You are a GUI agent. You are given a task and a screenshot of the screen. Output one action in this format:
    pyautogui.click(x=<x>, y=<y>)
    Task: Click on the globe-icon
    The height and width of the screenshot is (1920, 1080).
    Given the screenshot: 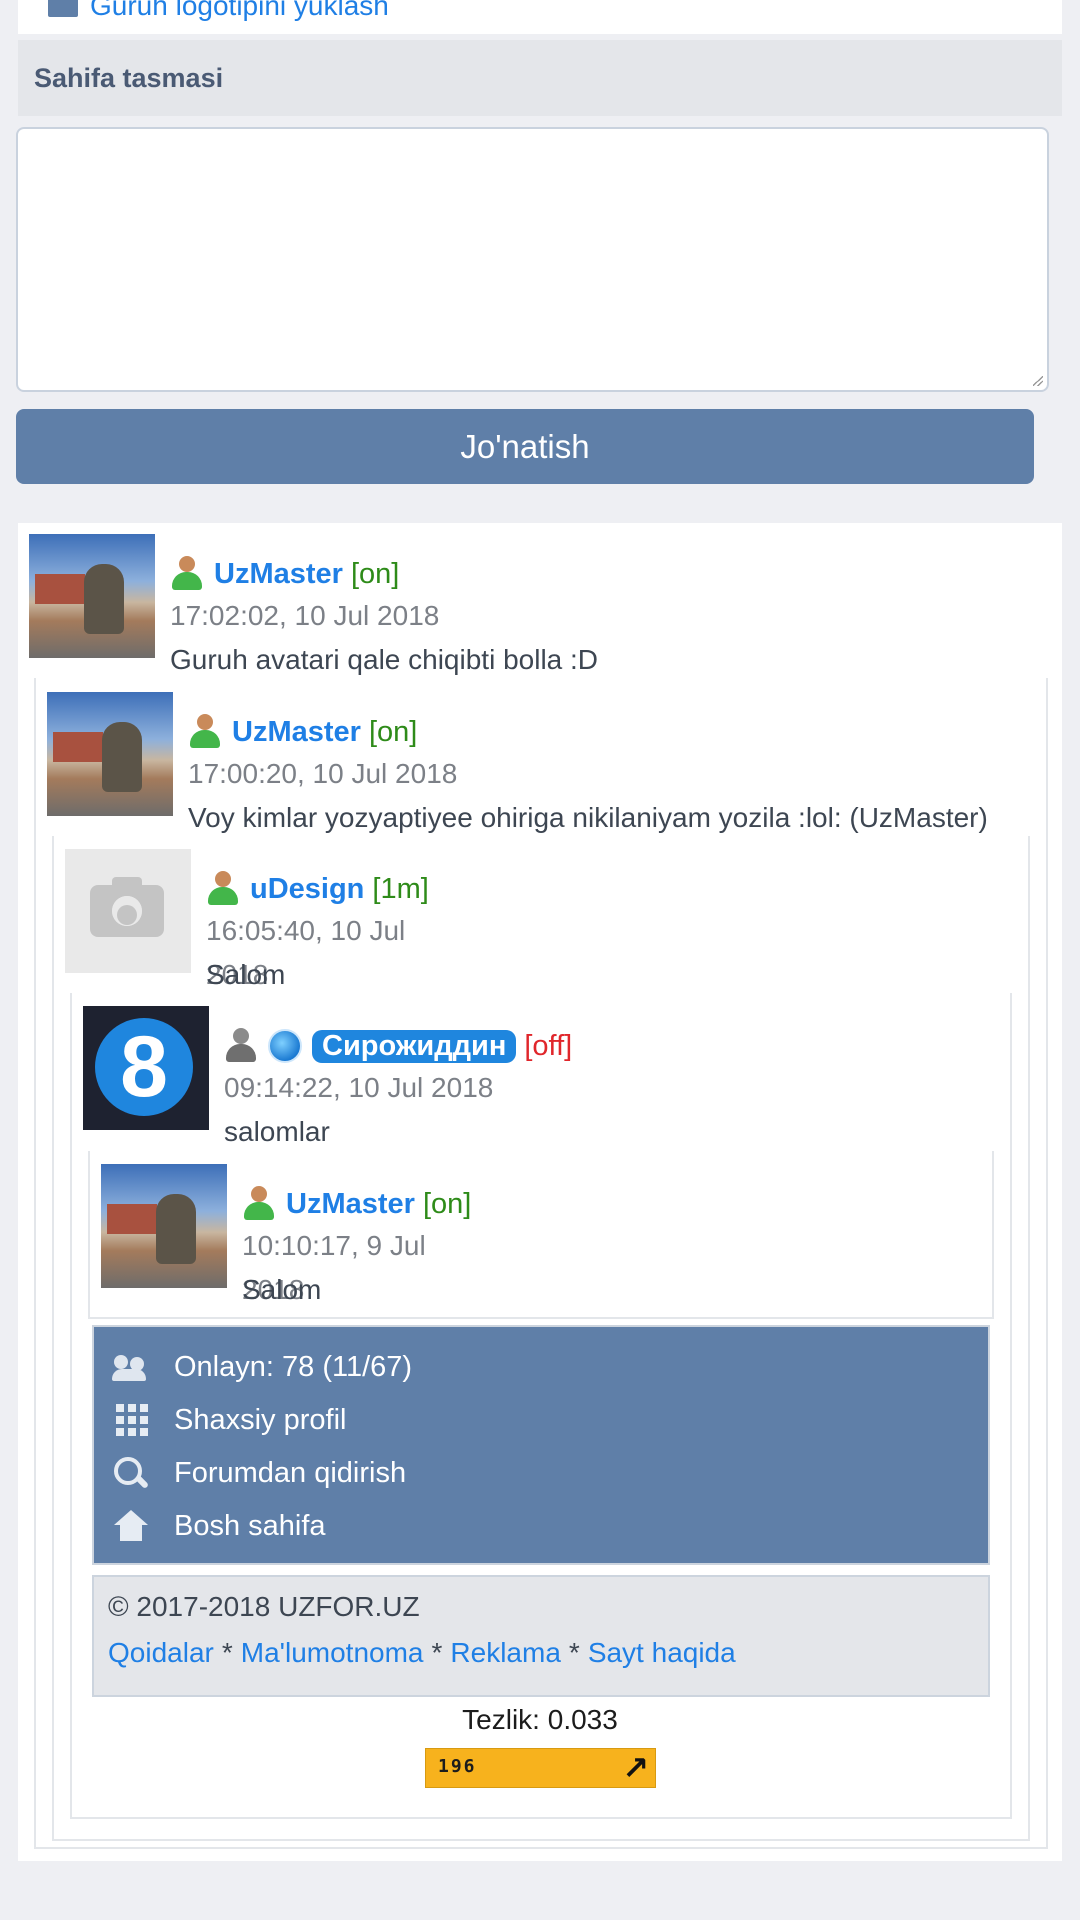 What is the action you would take?
    pyautogui.click(x=285, y=1046)
    